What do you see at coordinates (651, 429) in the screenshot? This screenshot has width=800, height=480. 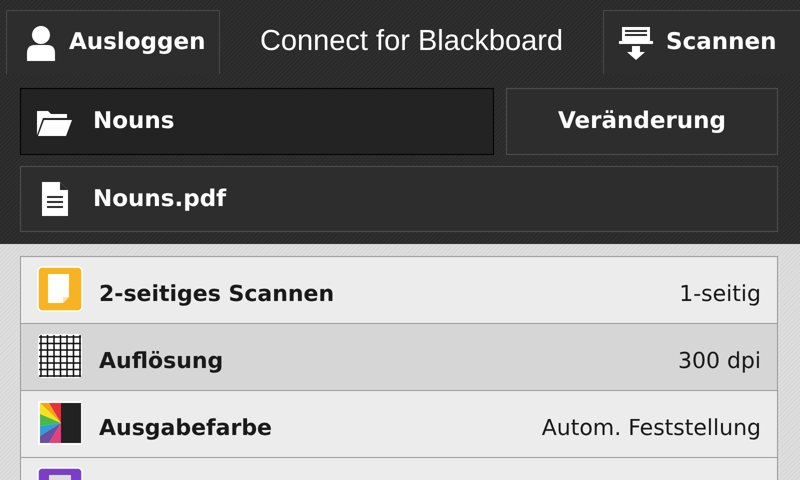 I see `setting-value: Autom. Feststellung` at bounding box center [651, 429].